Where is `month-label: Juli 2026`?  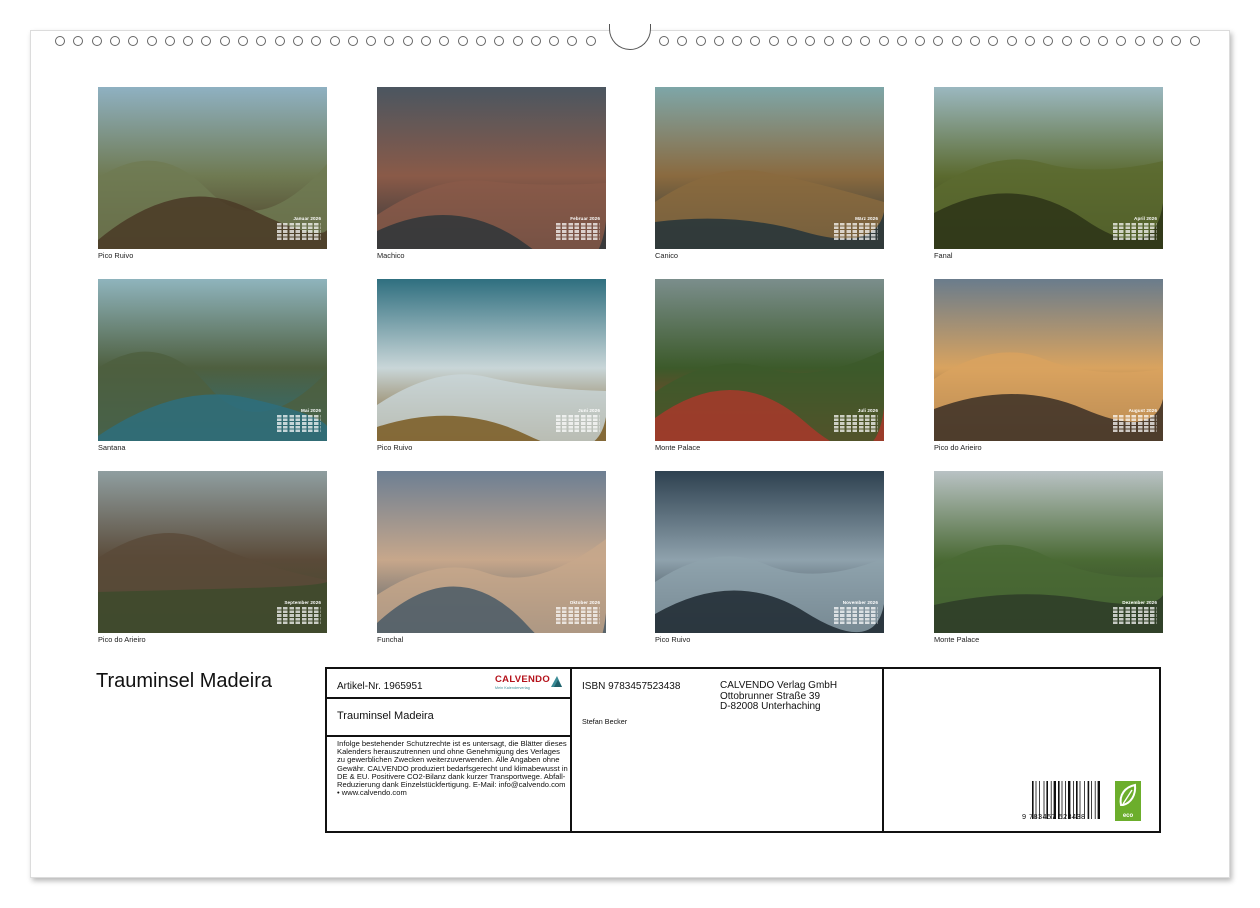
month-label: Juli 2026 is located at coordinates (867, 410).